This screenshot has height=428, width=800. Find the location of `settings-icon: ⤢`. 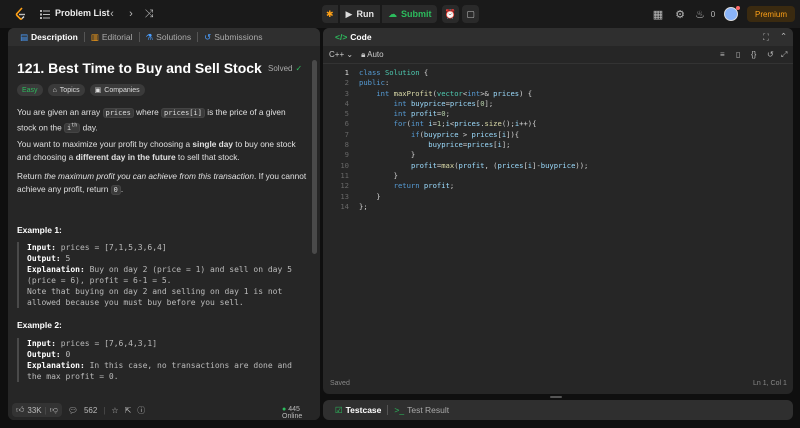

settings-icon: ⤢ is located at coordinates (784, 55).